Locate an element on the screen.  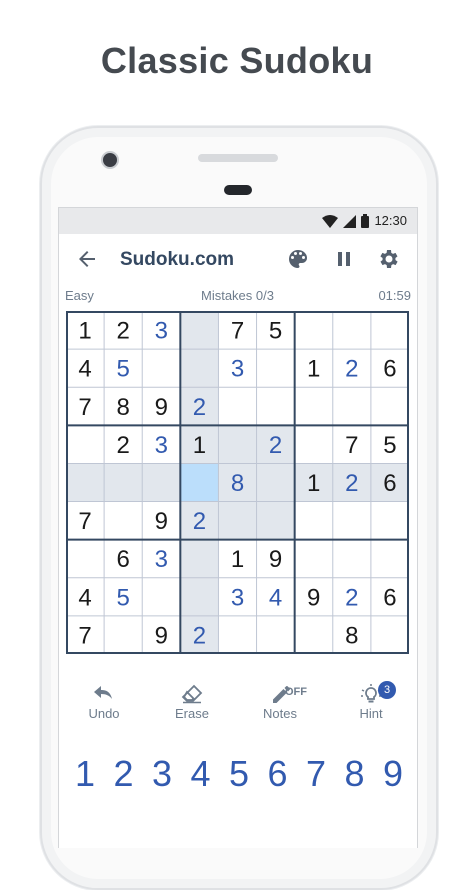
numpad-key-2: 2 is located at coordinates (124, 774).